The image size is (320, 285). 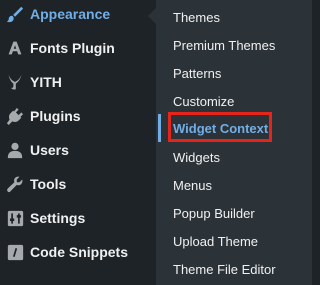 I want to click on submenu-item-themes: Themes, so click(x=234, y=17).